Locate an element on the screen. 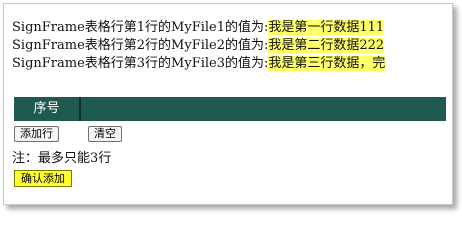 The image size is (462, 240). value-line-1: SignFrame表格行第1行的MyFile1的值为:我是第一行数据111 is located at coordinates (198, 28).